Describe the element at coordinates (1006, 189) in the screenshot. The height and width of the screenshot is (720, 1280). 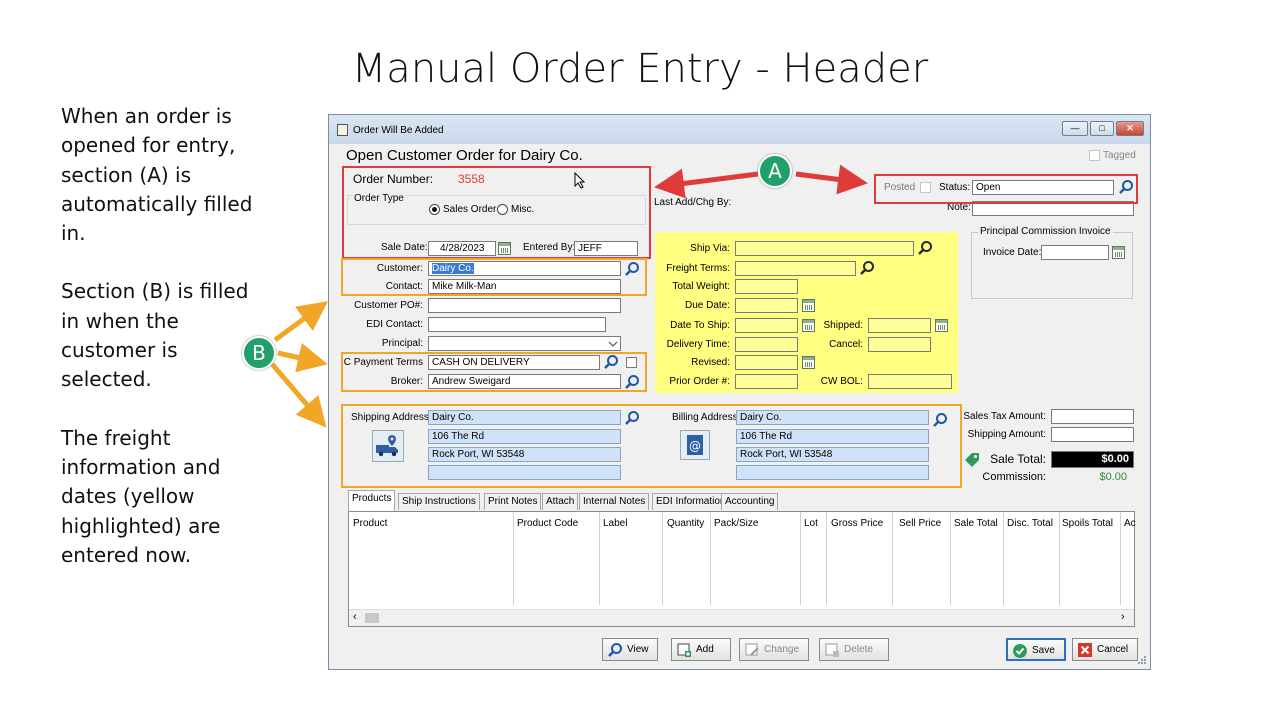
I see `section-a-box-status` at that location.